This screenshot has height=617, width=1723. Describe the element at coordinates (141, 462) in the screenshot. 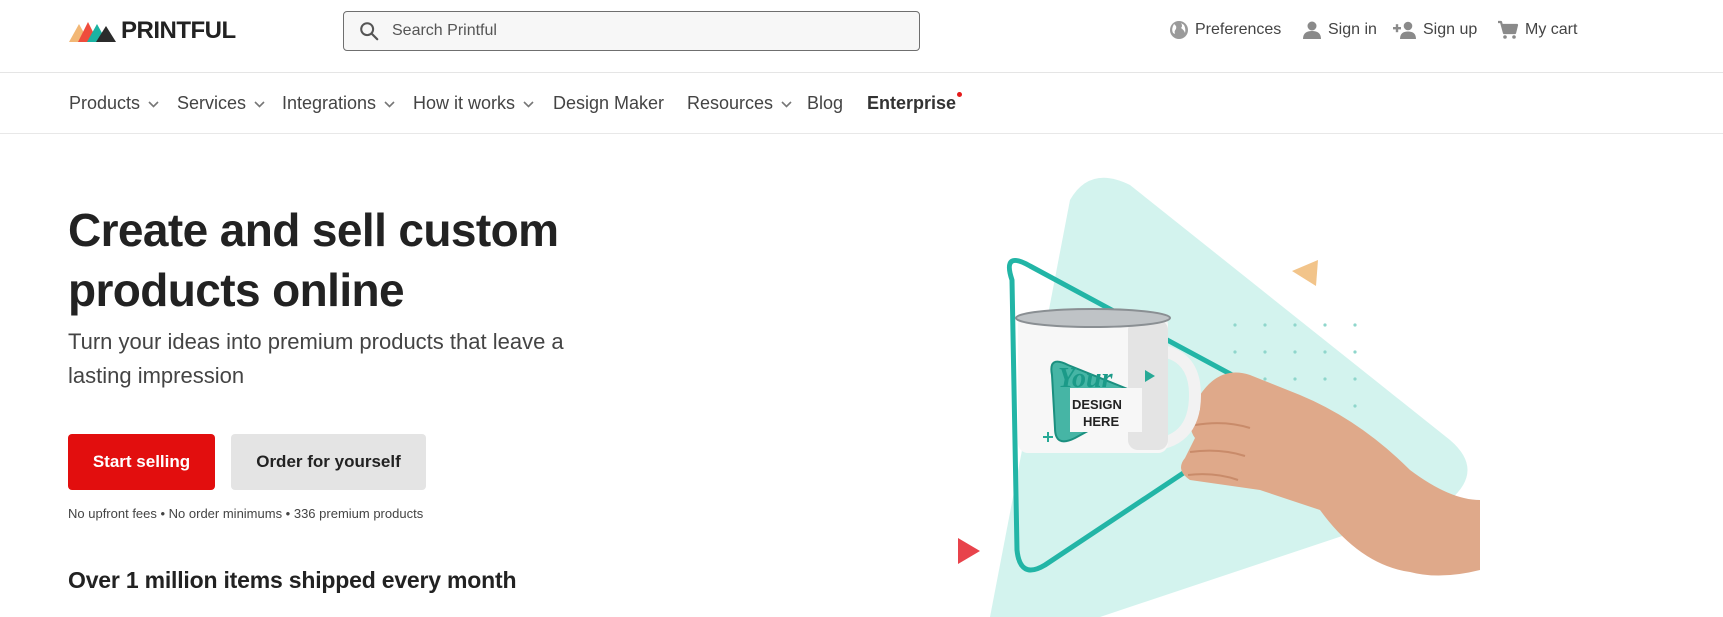

I see `start-selling-button: Start selling` at that location.